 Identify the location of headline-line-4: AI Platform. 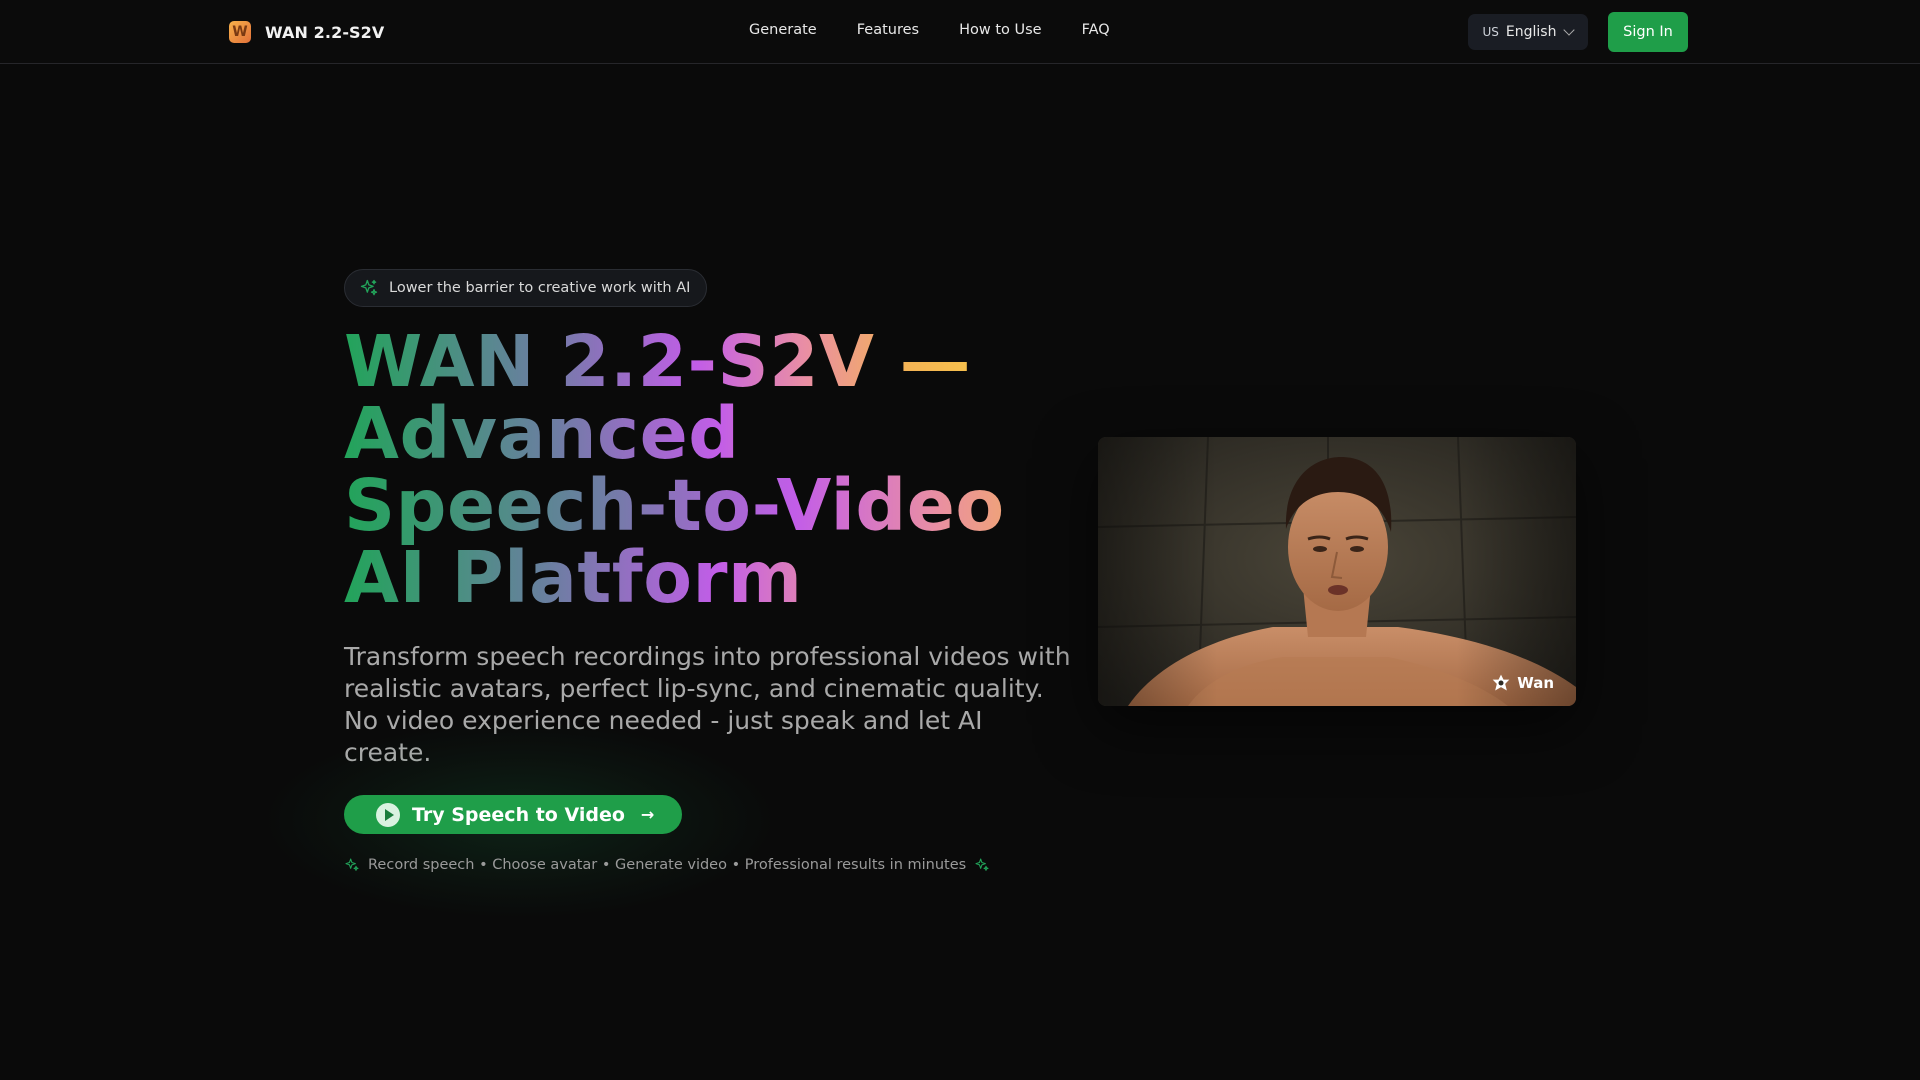
(573, 577).